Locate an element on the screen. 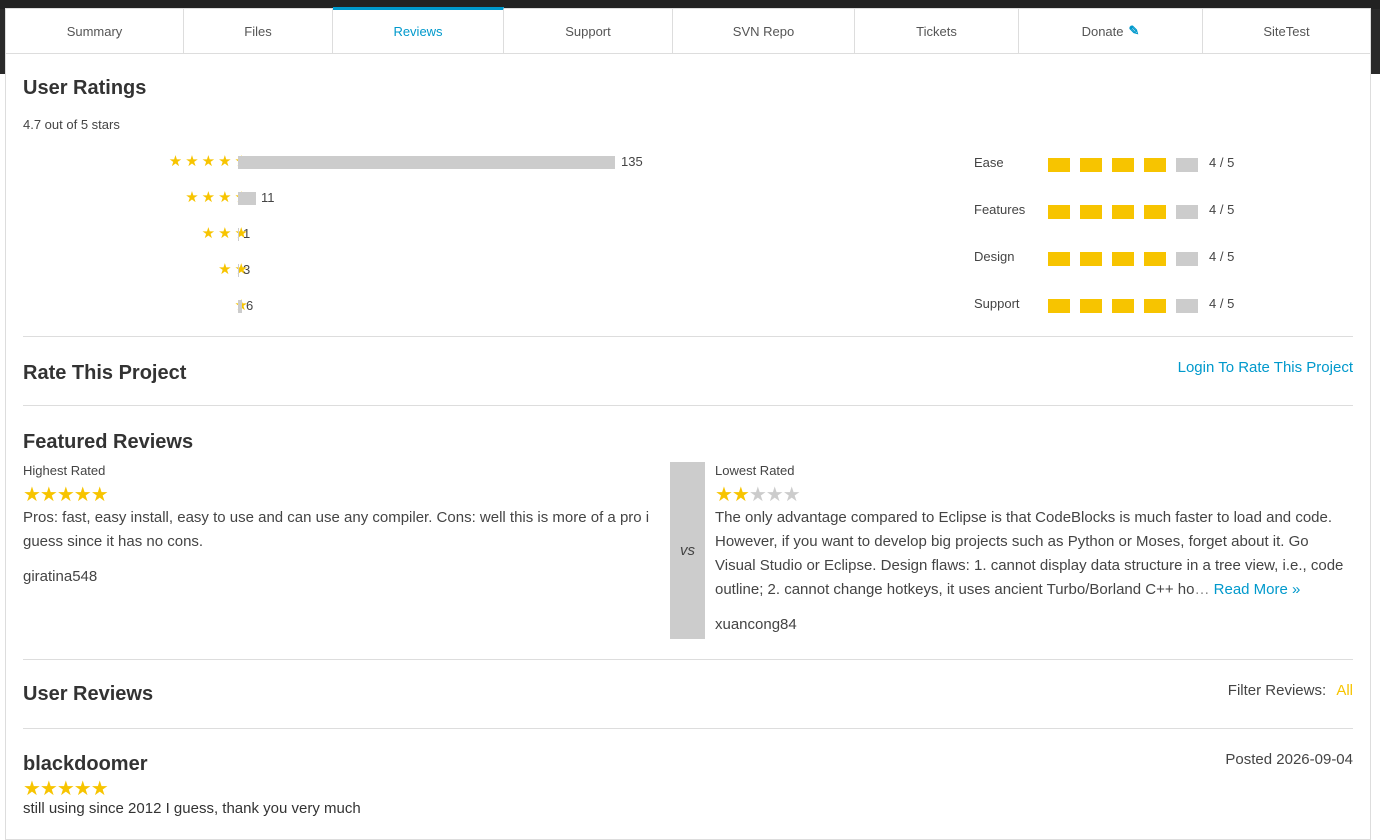  posted-label: Posted is located at coordinates (1249, 759).